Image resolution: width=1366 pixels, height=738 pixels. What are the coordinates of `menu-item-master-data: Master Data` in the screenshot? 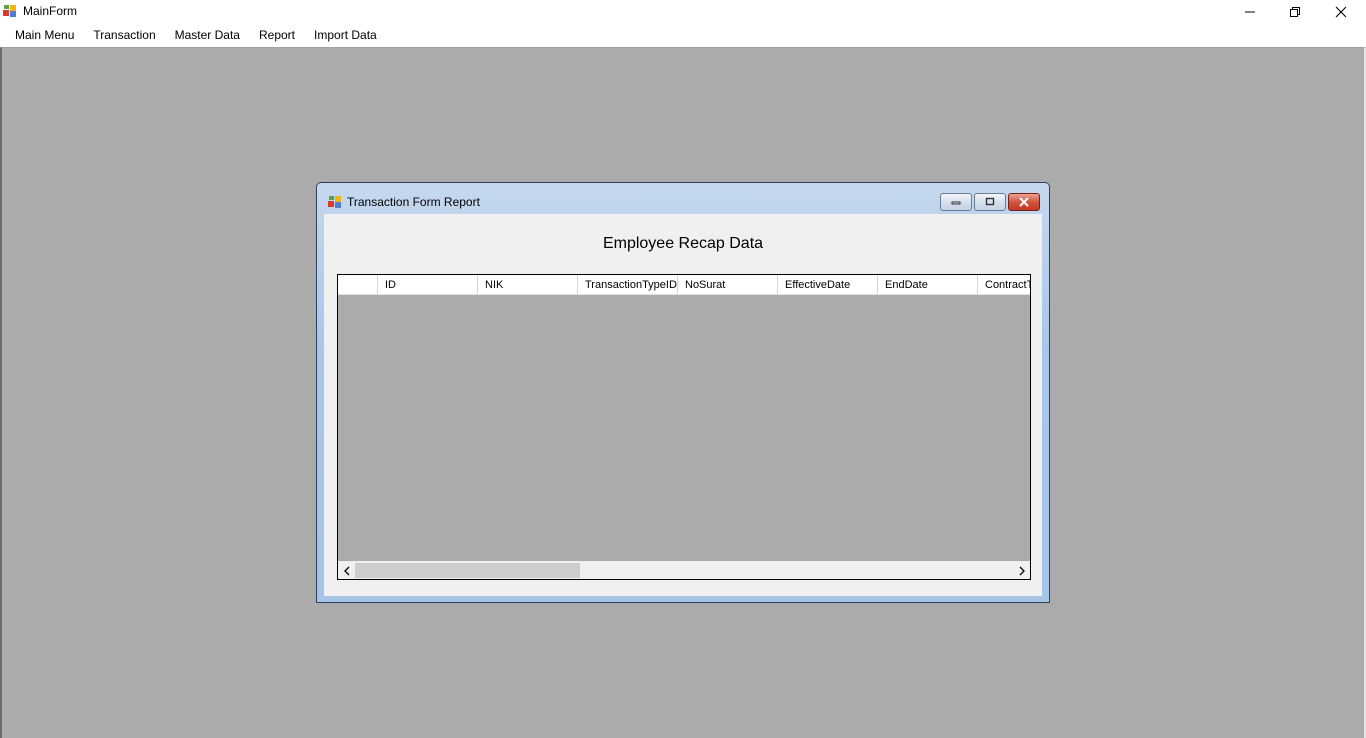 It's located at (207, 35).